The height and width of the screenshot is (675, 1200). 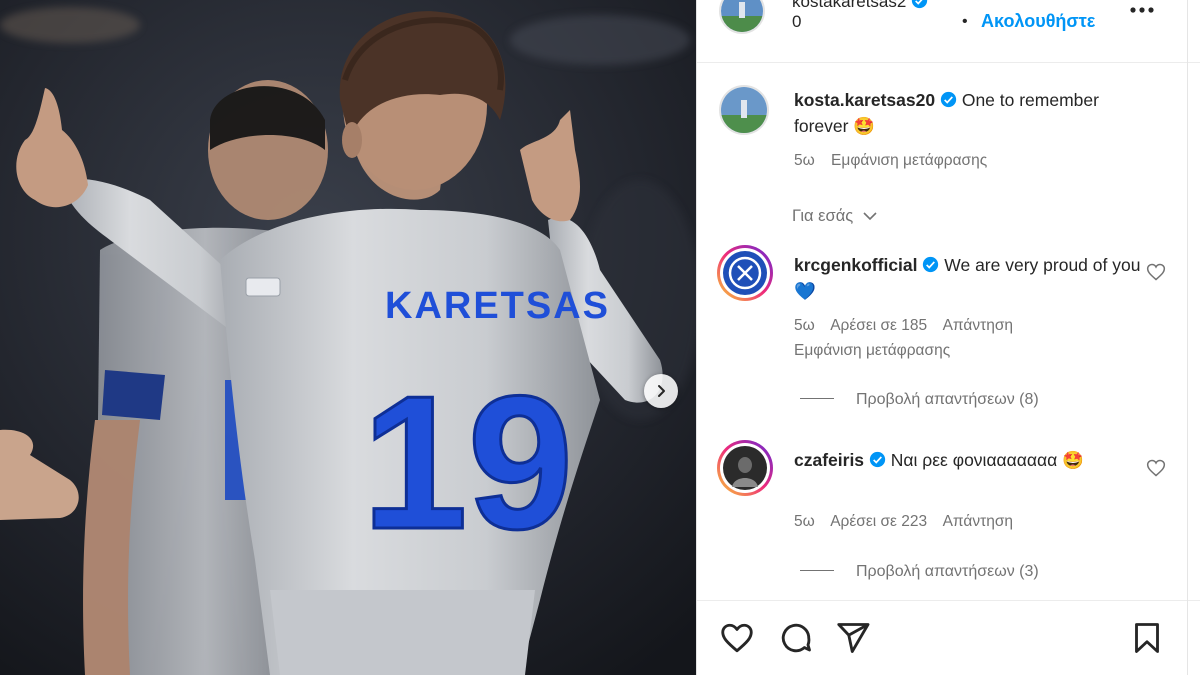 What do you see at coordinates (1156, 272) in the screenshot?
I see `comment-1-like-icon` at bounding box center [1156, 272].